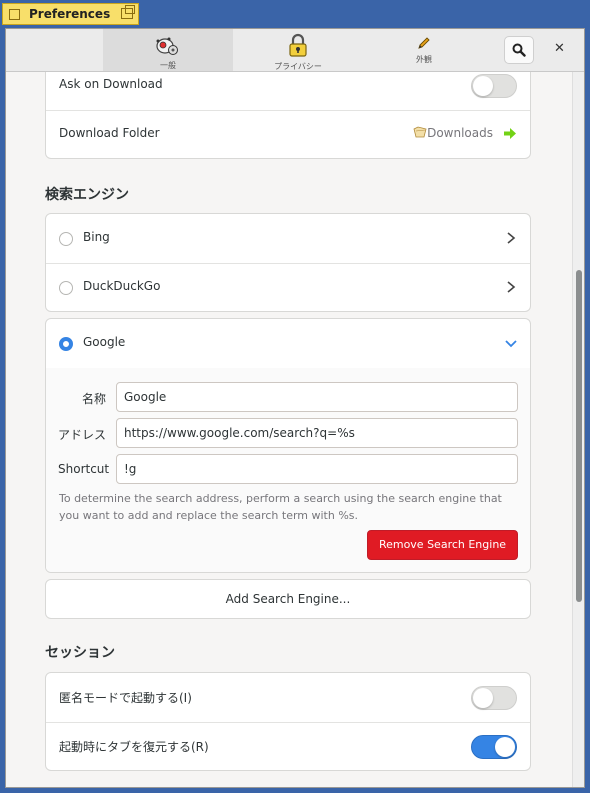  I want to click on title-bar: Preferences, so click(295, 14).